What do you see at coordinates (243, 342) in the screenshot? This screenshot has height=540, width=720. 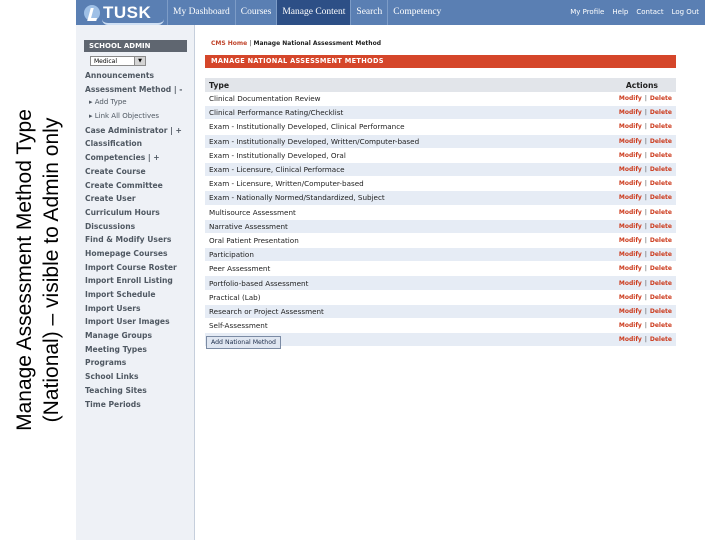 I see `add-national-method-button: Add National Method` at bounding box center [243, 342].